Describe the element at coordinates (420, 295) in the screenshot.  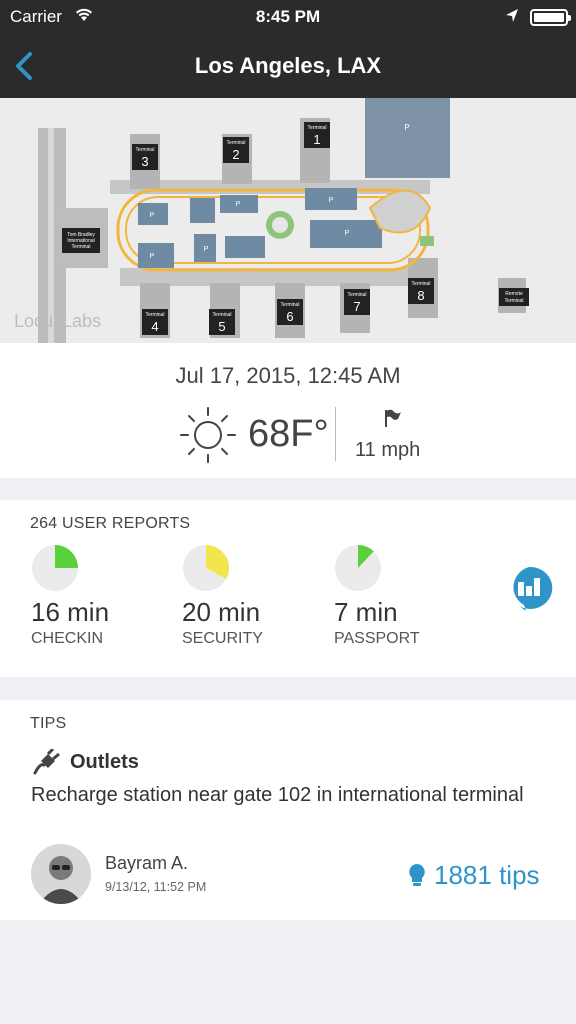
I see `terminal-number-label: 8` at that location.